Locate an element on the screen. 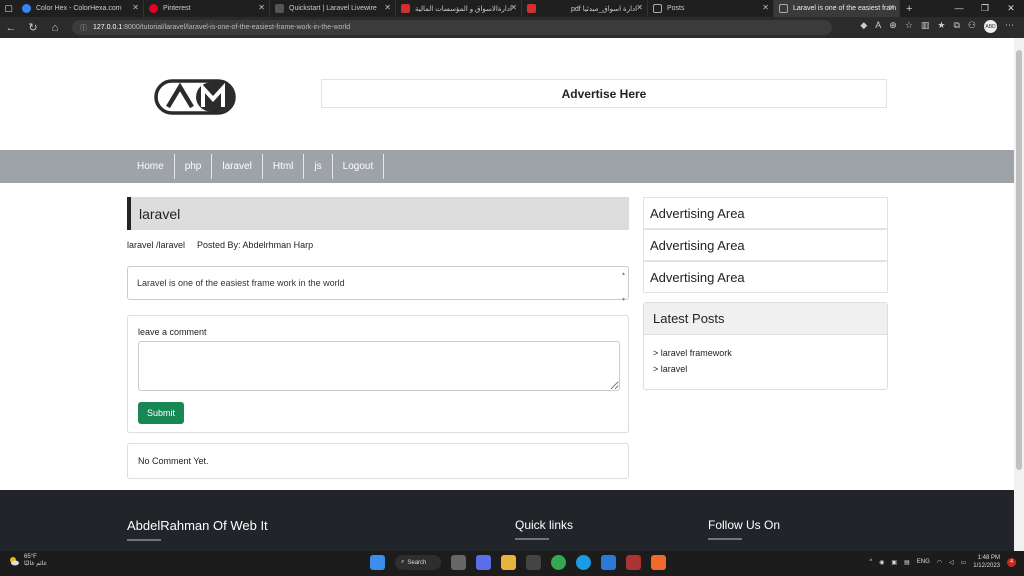 Image resolution: width=1024 pixels, height=576 pixels. page-favicon-icon is located at coordinates (783, 8).